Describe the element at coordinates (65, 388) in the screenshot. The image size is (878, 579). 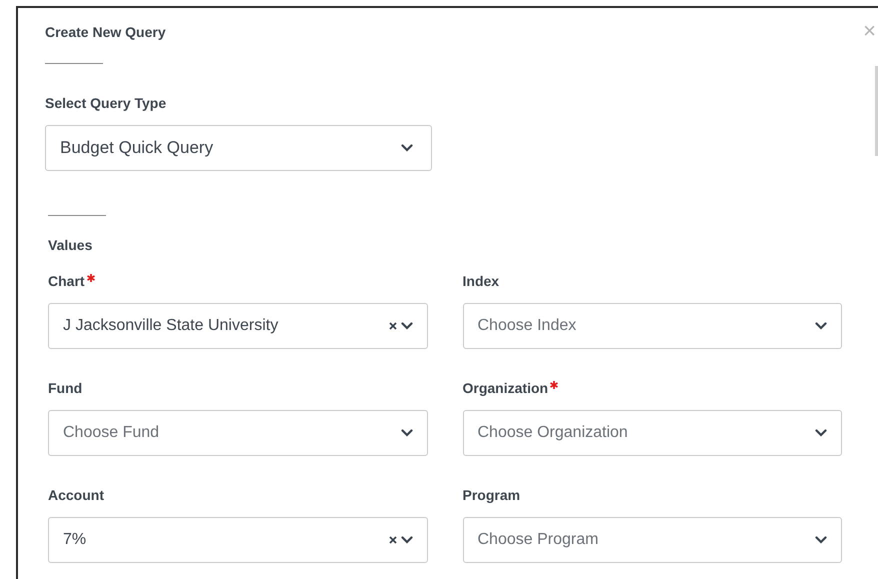
I see `field-label: Fund` at that location.